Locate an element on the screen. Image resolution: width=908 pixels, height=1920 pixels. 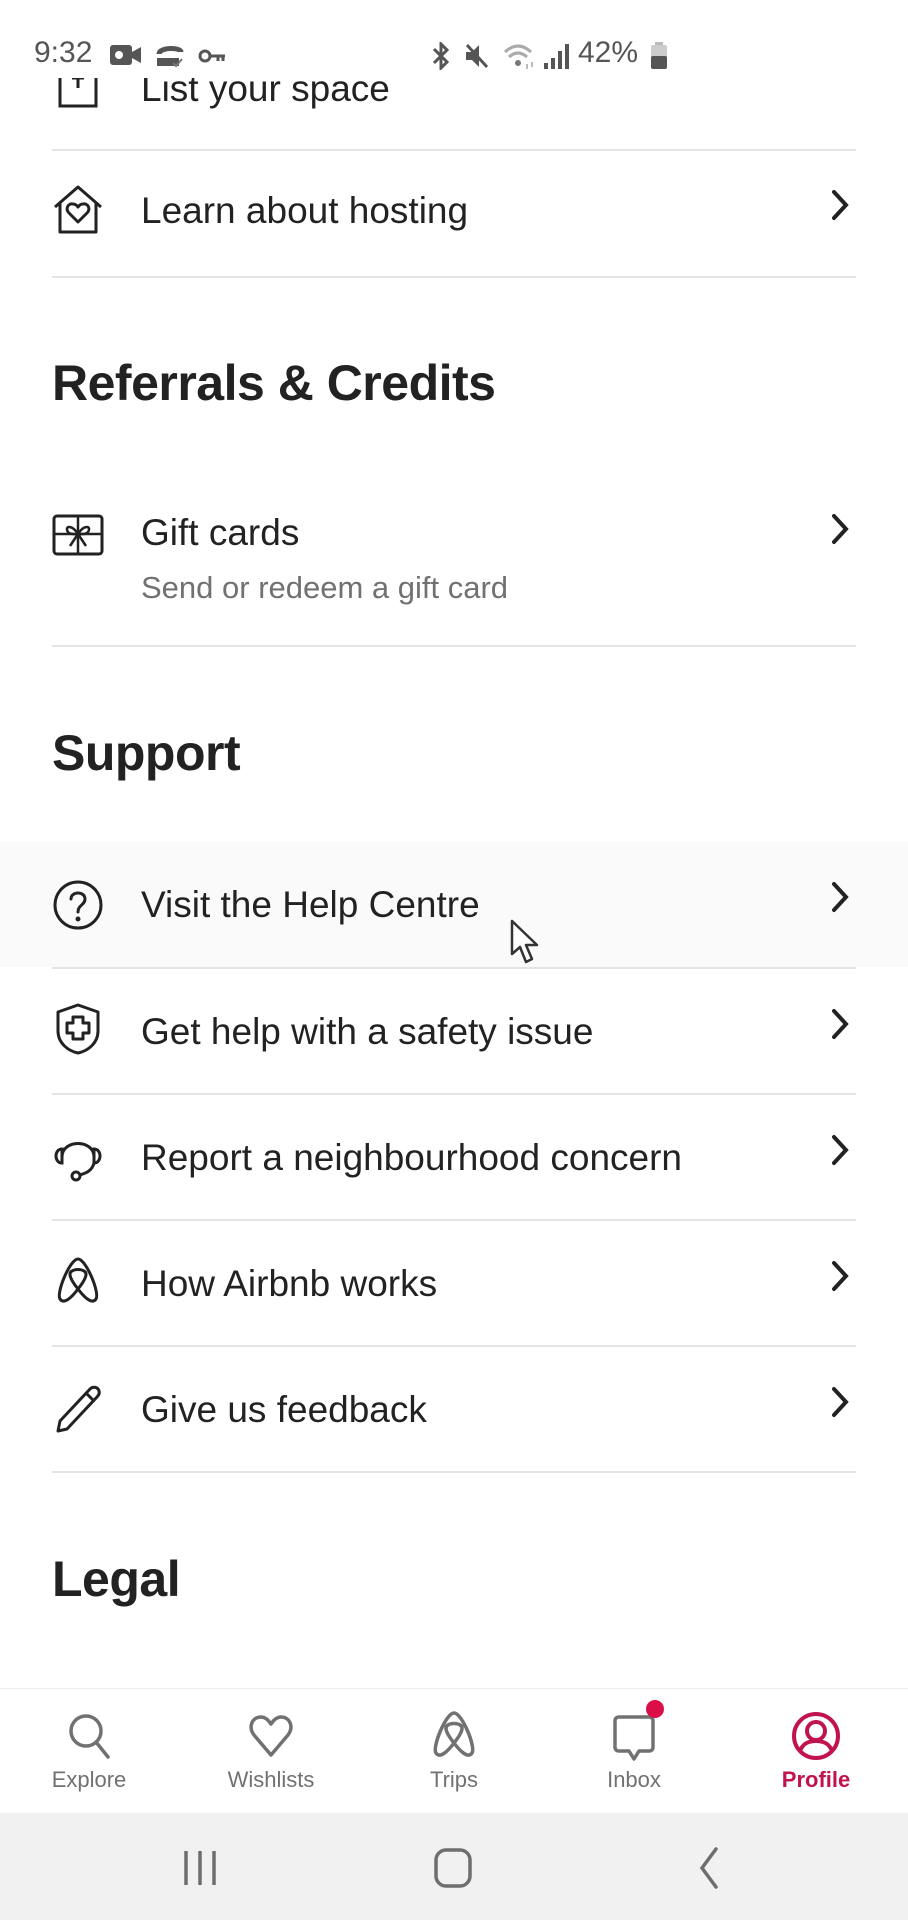
list-item-gift-cards: Gift cards Send or redeem a gift card is located at coordinates (454, 566).